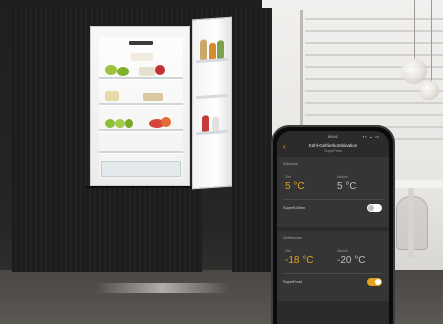  I want to click on fridge-interior, so click(140, 106).